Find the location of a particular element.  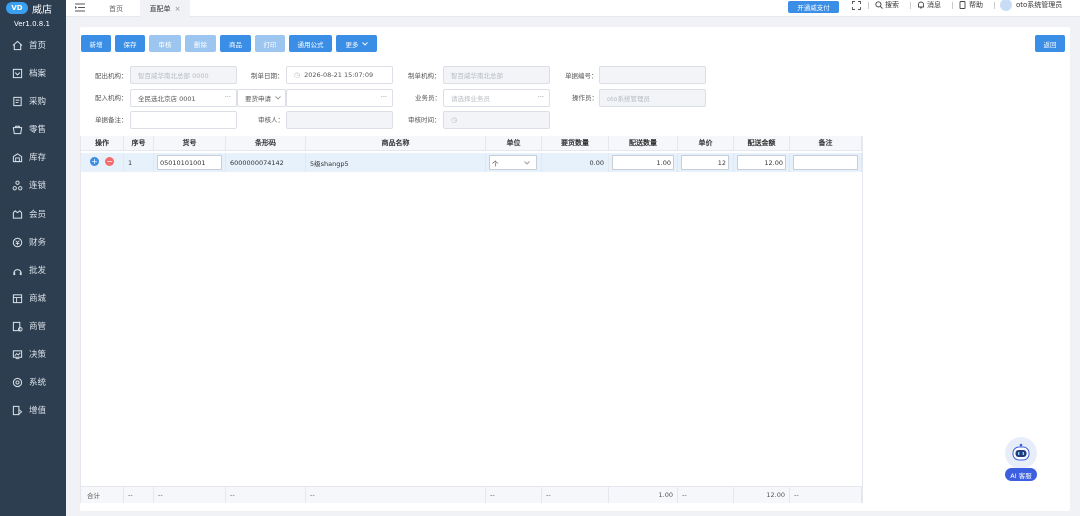

audit-button: 审核 is located at coordinates (165, 43).